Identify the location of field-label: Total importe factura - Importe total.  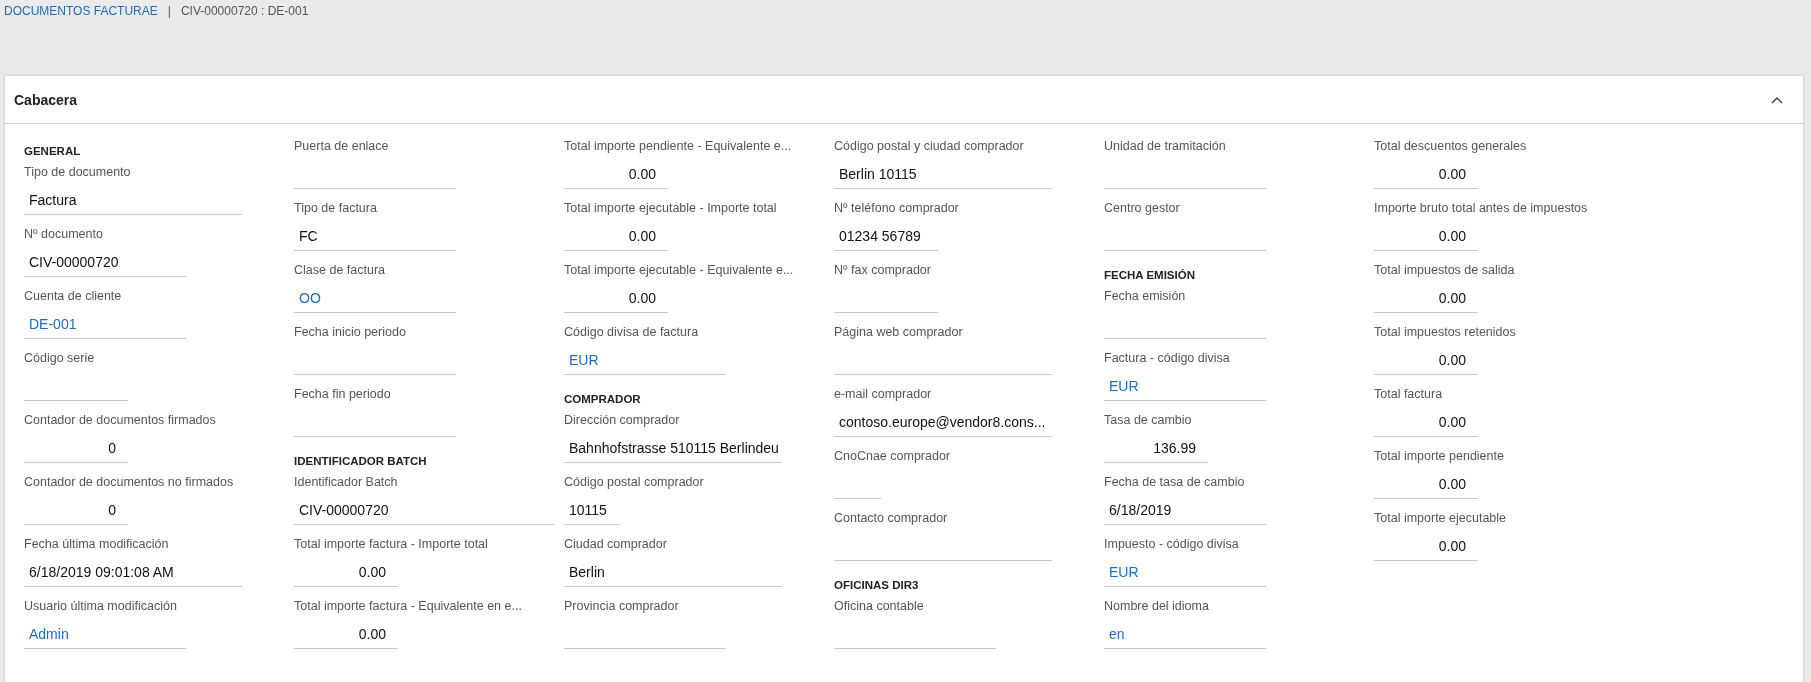
(391, 544).